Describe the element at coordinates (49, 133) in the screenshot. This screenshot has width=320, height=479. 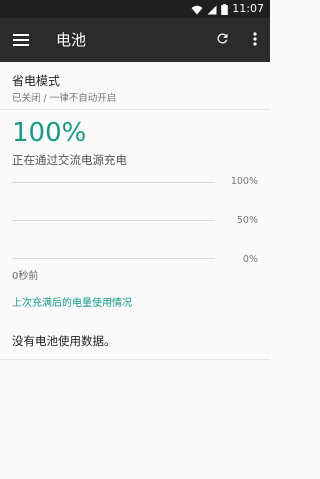
I see `battery-percentage: 100%` at that location.